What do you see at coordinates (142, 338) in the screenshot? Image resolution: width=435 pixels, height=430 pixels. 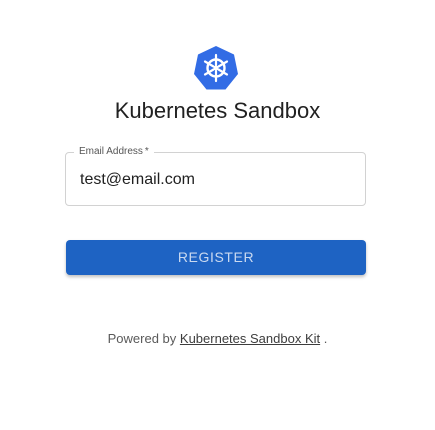 I see `footer-prefix: Powered by` at bounding box center [142, 338].